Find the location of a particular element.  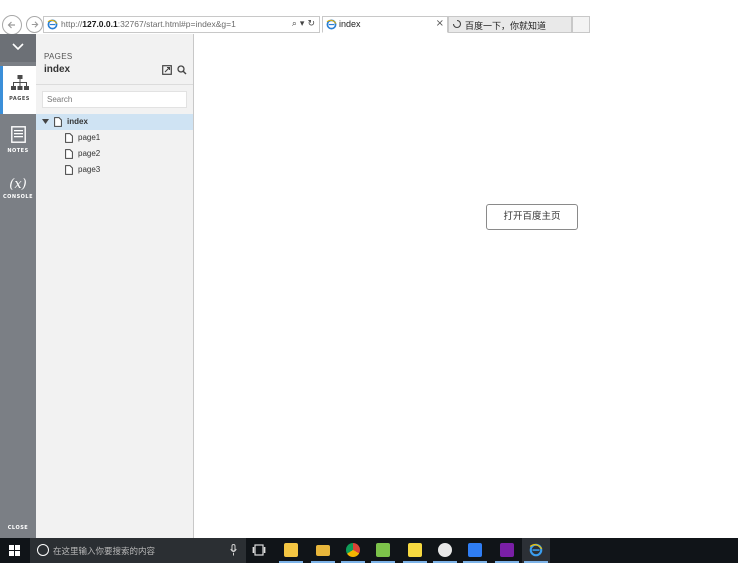

file-viewer-icon is located at coordinates (291, 550).